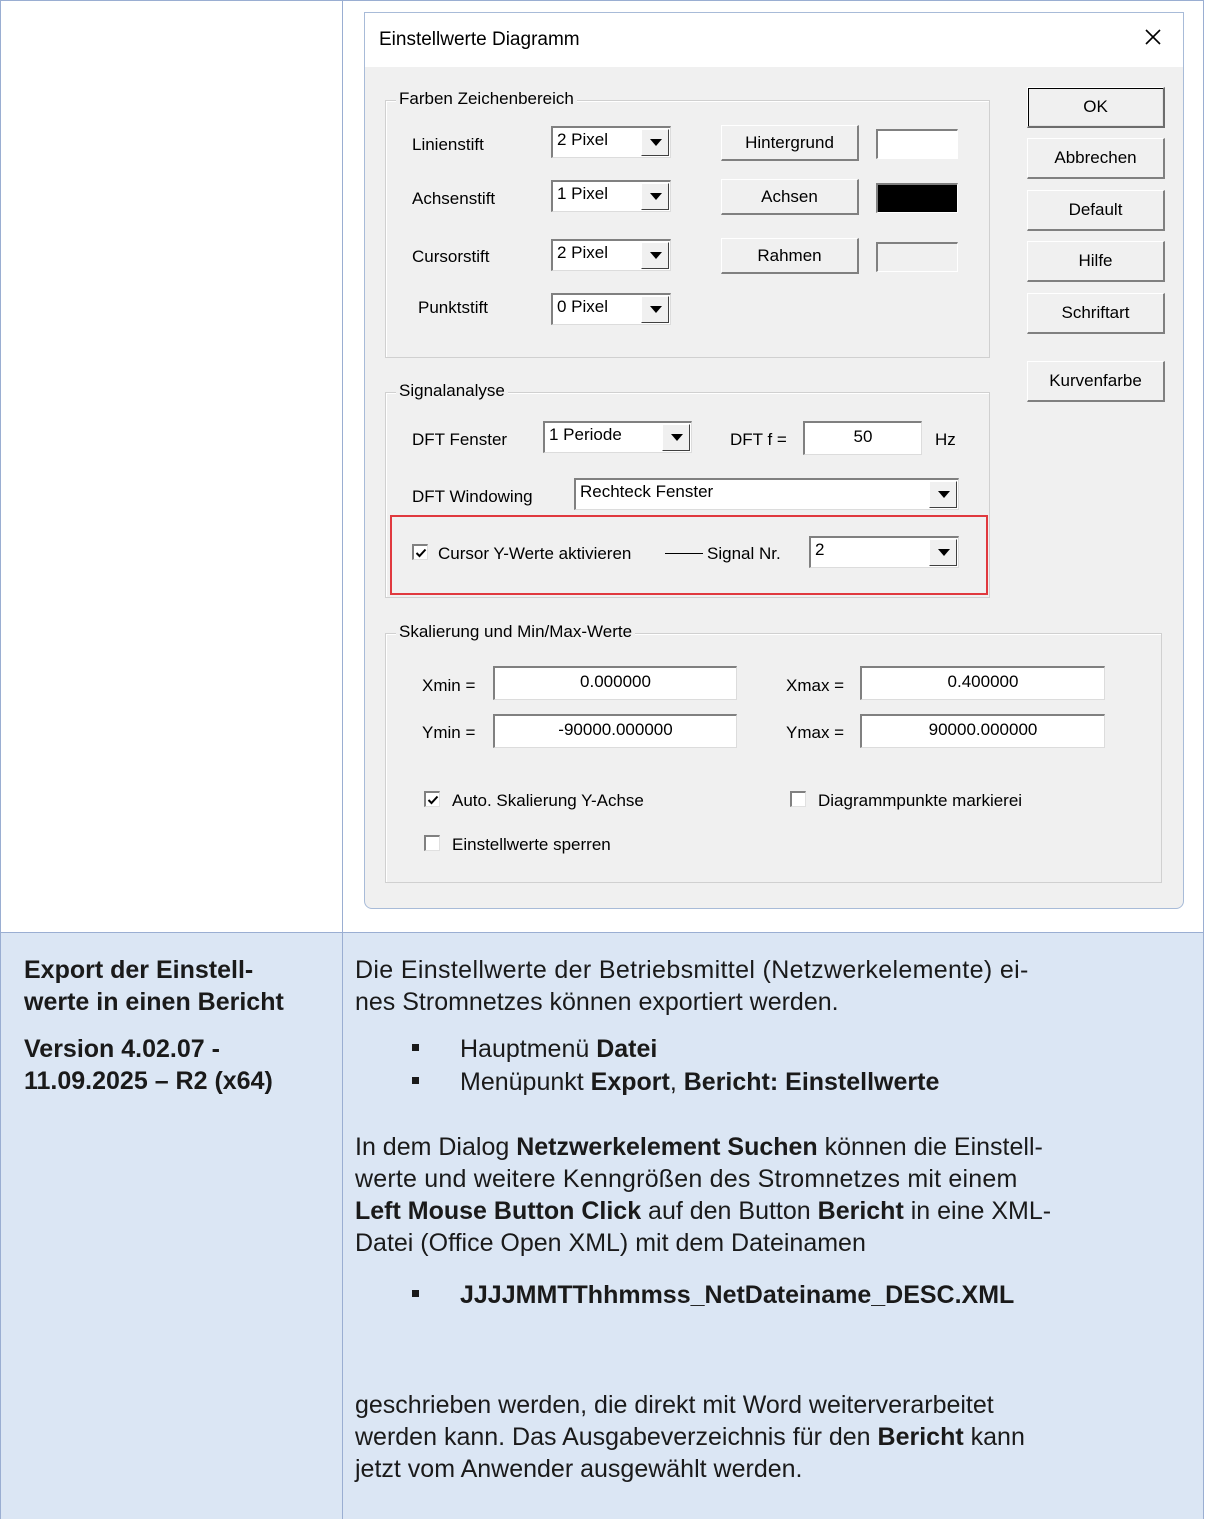 The height and width of the screenshot is (1519, 1205). I want to click on group-farben-legend: Farben Zeichenbereich, so click(486, 99).